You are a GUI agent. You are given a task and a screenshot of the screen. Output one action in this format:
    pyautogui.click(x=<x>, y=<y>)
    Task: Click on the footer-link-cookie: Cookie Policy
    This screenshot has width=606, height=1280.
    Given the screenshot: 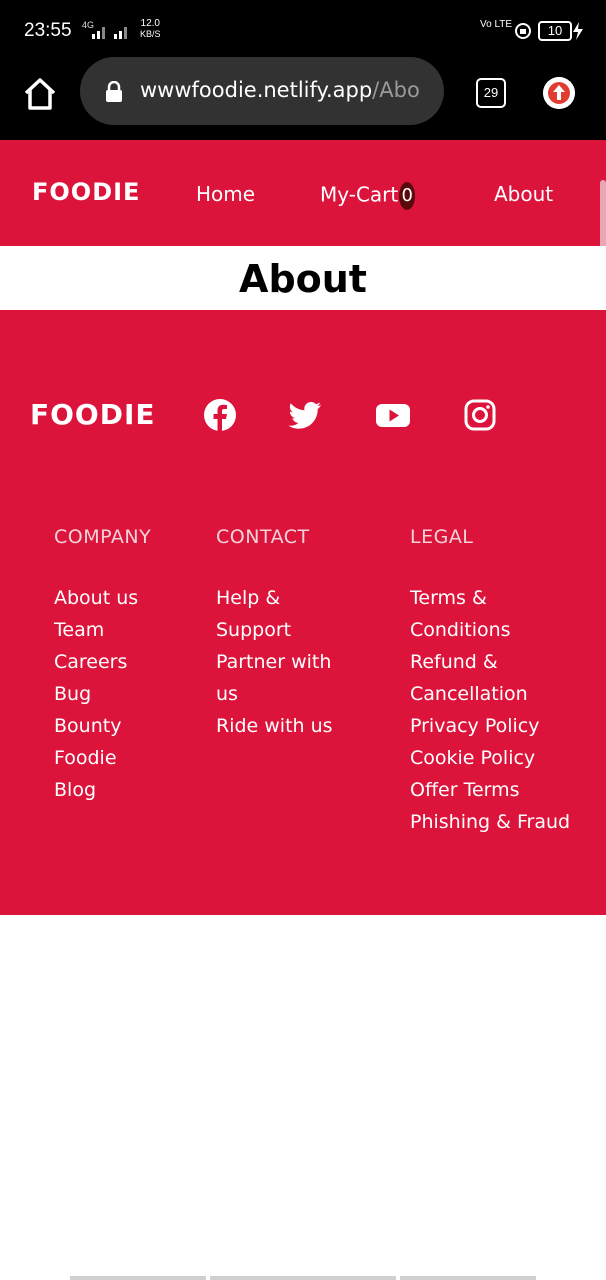 What is the action you would take?
    pyautogui.click(x=490, y=758)
    